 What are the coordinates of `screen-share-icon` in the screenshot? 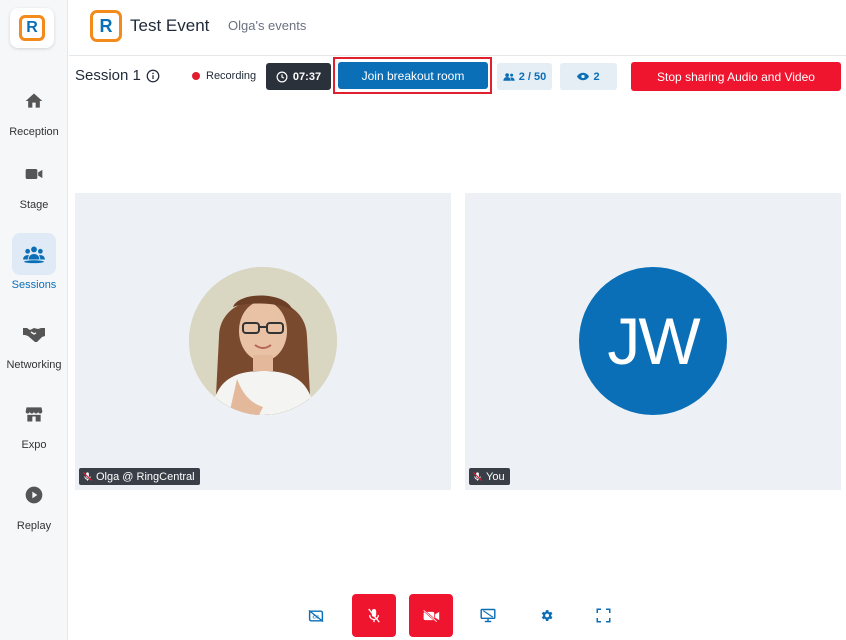 It's located at (488, 615).